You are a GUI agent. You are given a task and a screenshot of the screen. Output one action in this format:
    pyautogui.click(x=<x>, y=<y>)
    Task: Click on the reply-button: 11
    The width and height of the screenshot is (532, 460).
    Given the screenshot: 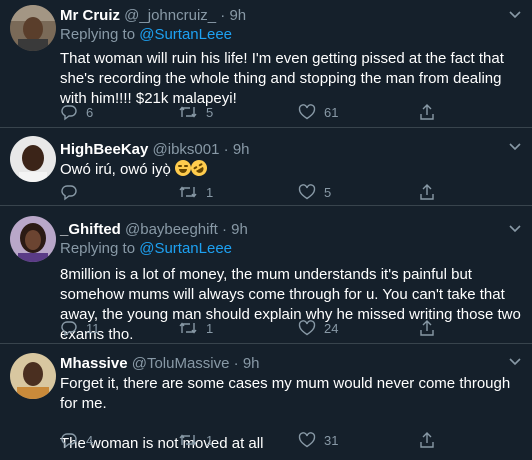 What is the action you would take?
    pyautogui.click(x=80, y=328)
    